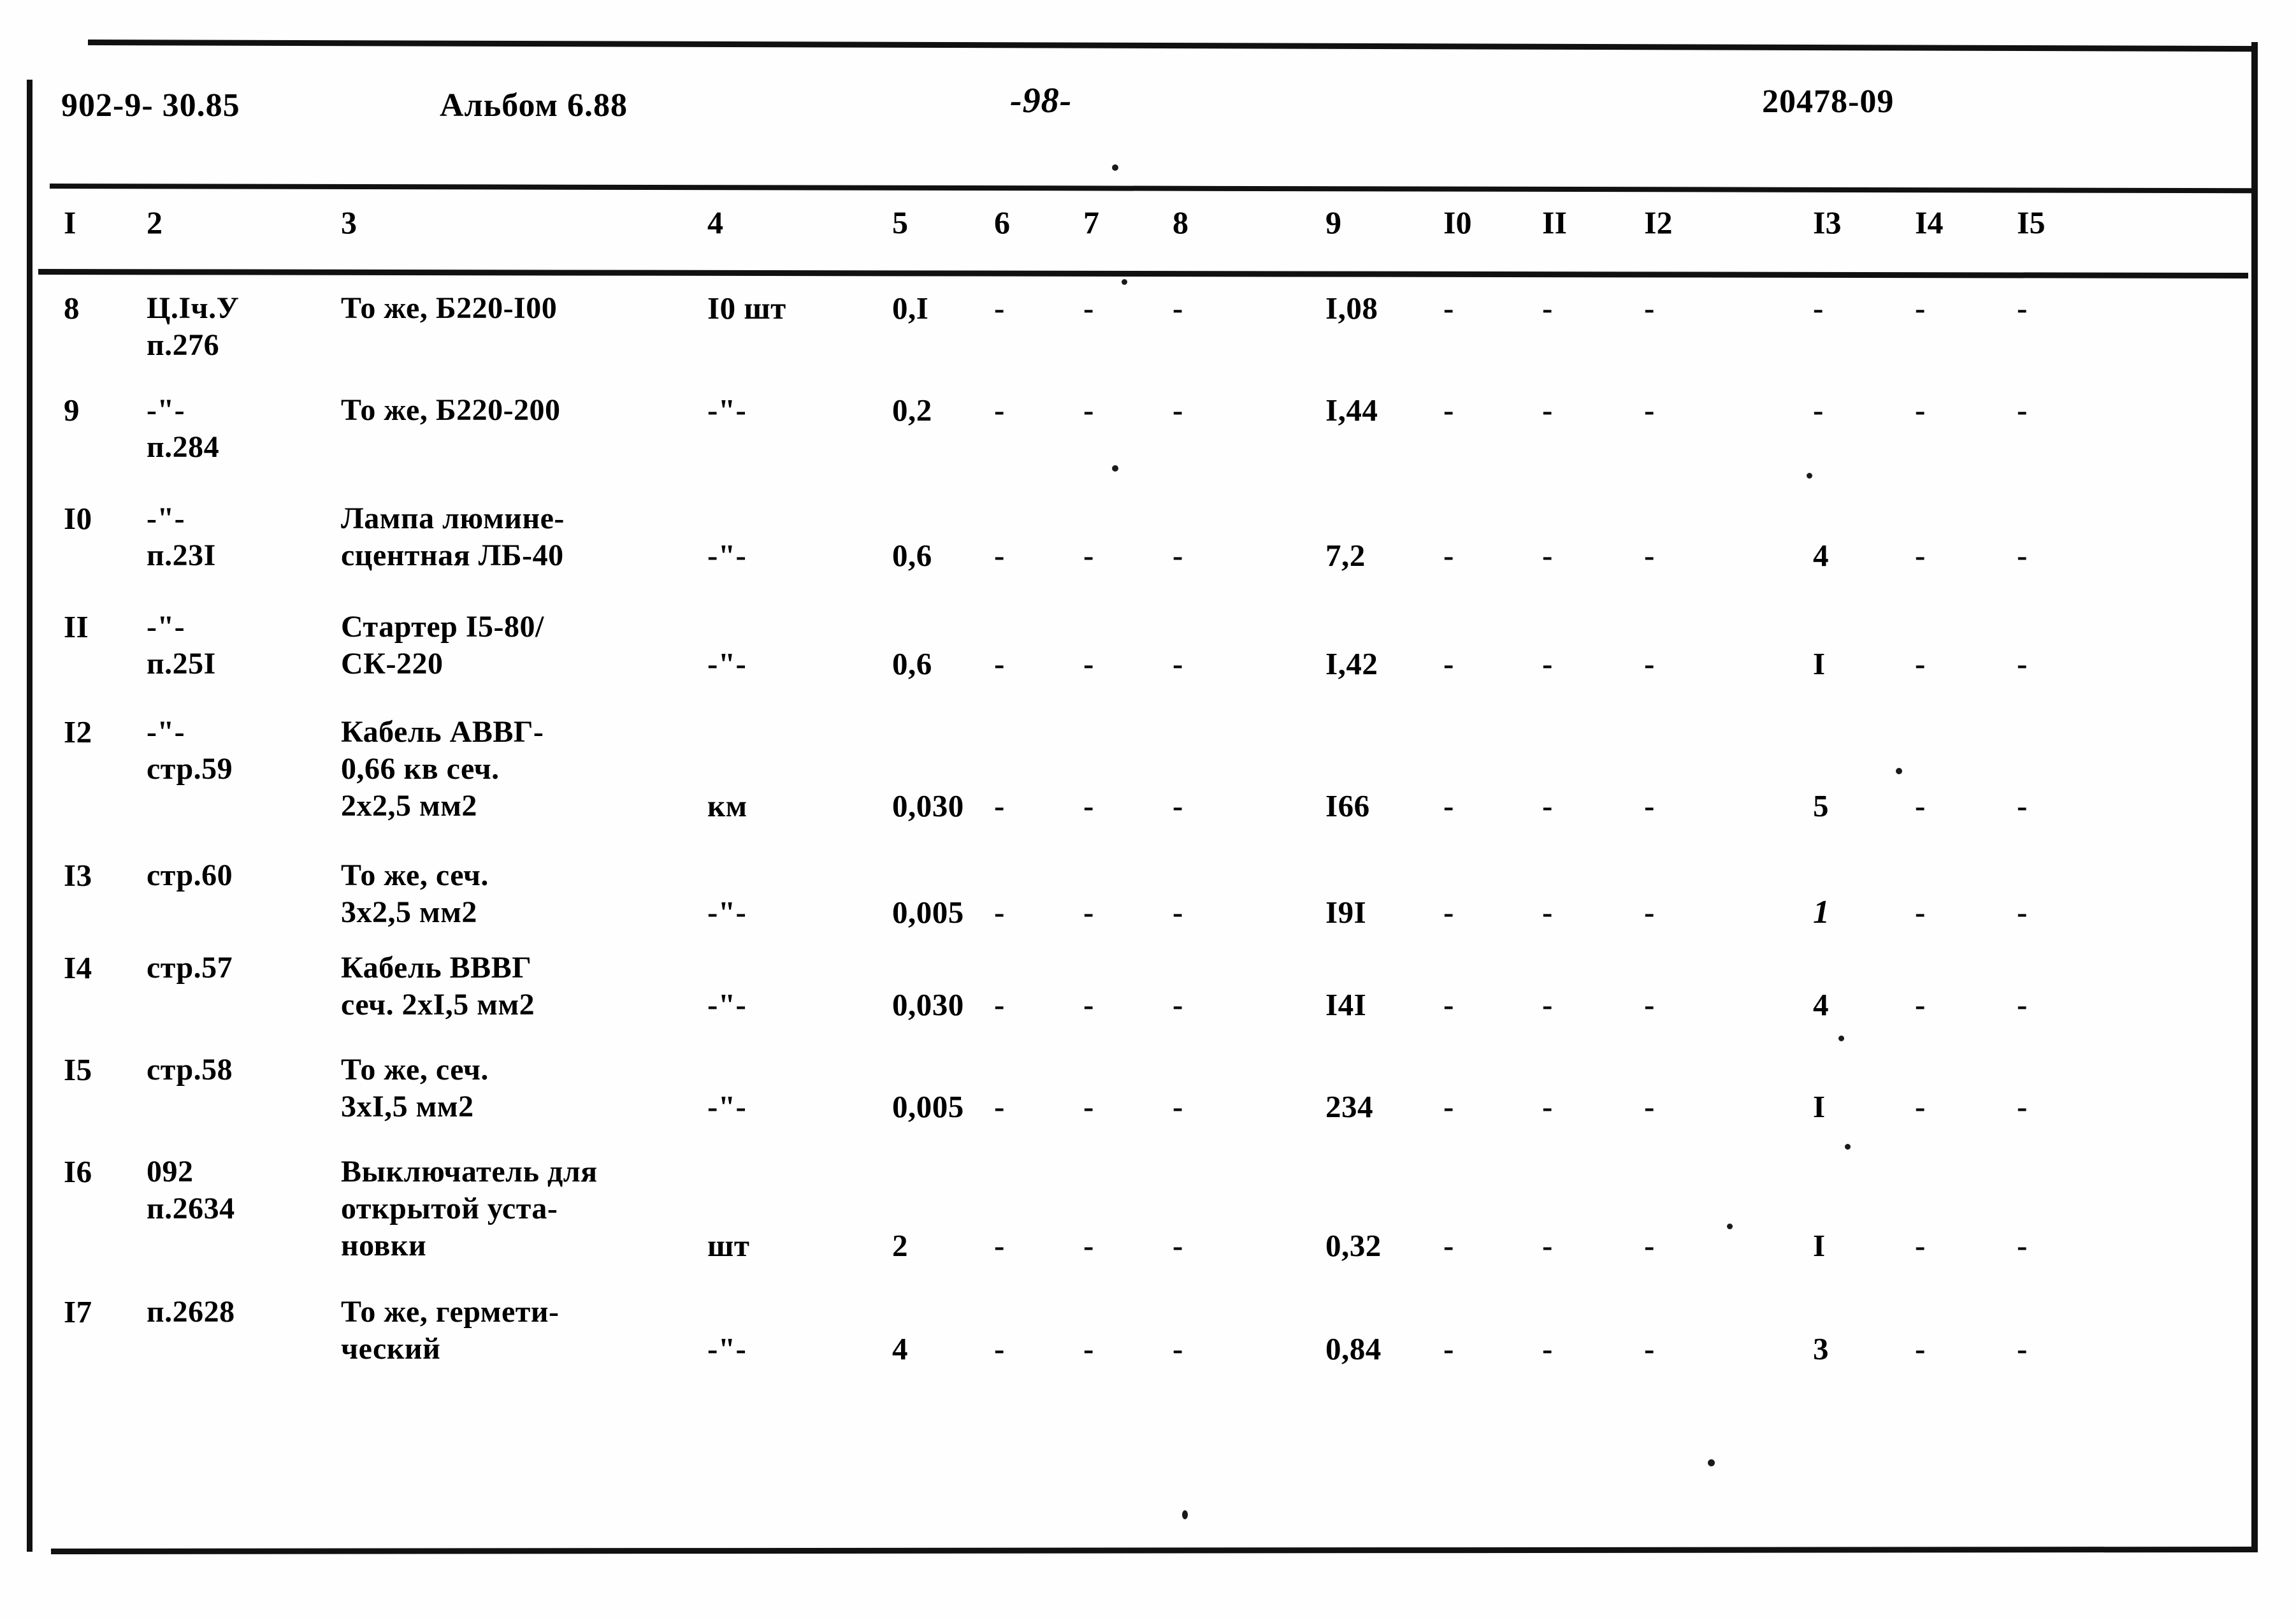 The height and width of the screenshot is (1618, 2296). What do you see at coordinates (191, 1312) in the screenshot?
I see `row-reference-line-1: п.2628` at bounding box center [191, 1312].